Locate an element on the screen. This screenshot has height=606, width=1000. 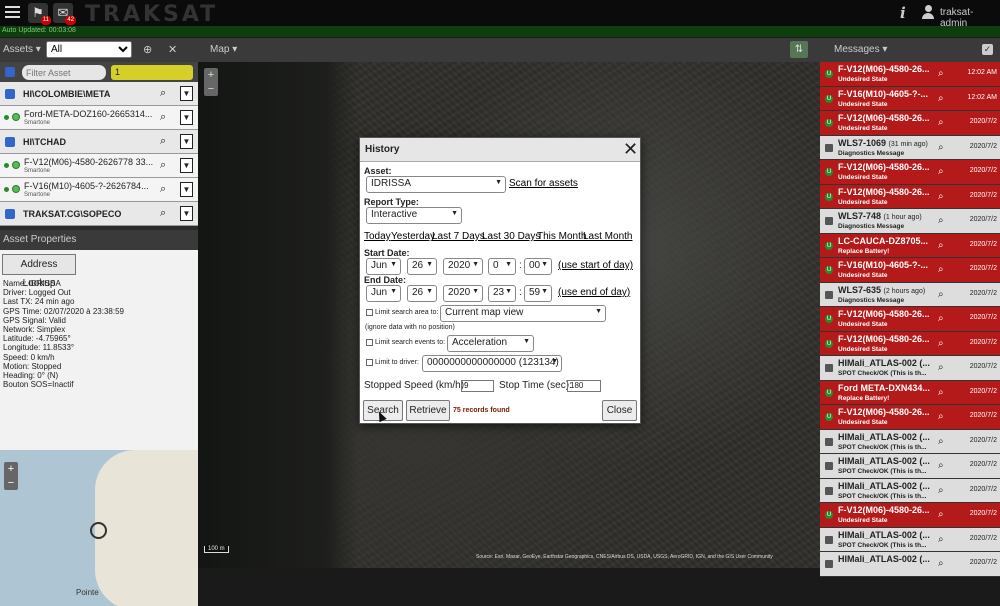
limit-driver-checkbox is located at coordinates (369, 362).